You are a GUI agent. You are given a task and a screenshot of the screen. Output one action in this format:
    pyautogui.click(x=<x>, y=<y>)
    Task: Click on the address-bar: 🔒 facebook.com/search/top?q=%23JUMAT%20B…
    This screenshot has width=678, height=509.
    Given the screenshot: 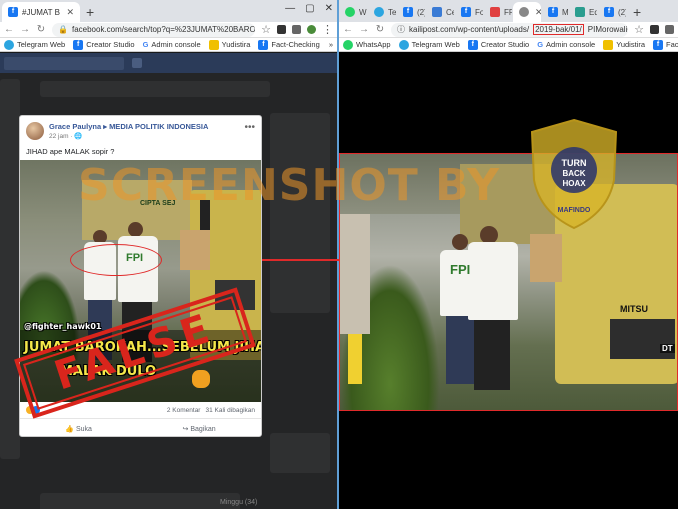 What is the action you would take?
    pyautogui.click(x=154, y=29)
    